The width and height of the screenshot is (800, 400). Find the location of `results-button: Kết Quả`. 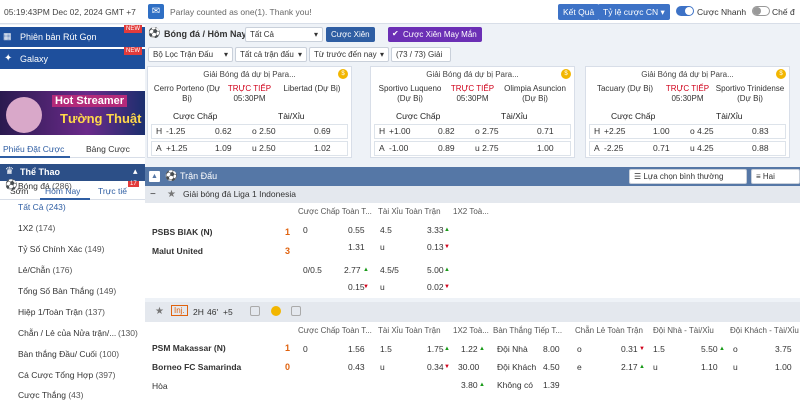

results-button: Kết Quả is located at coordinates (579, 12).